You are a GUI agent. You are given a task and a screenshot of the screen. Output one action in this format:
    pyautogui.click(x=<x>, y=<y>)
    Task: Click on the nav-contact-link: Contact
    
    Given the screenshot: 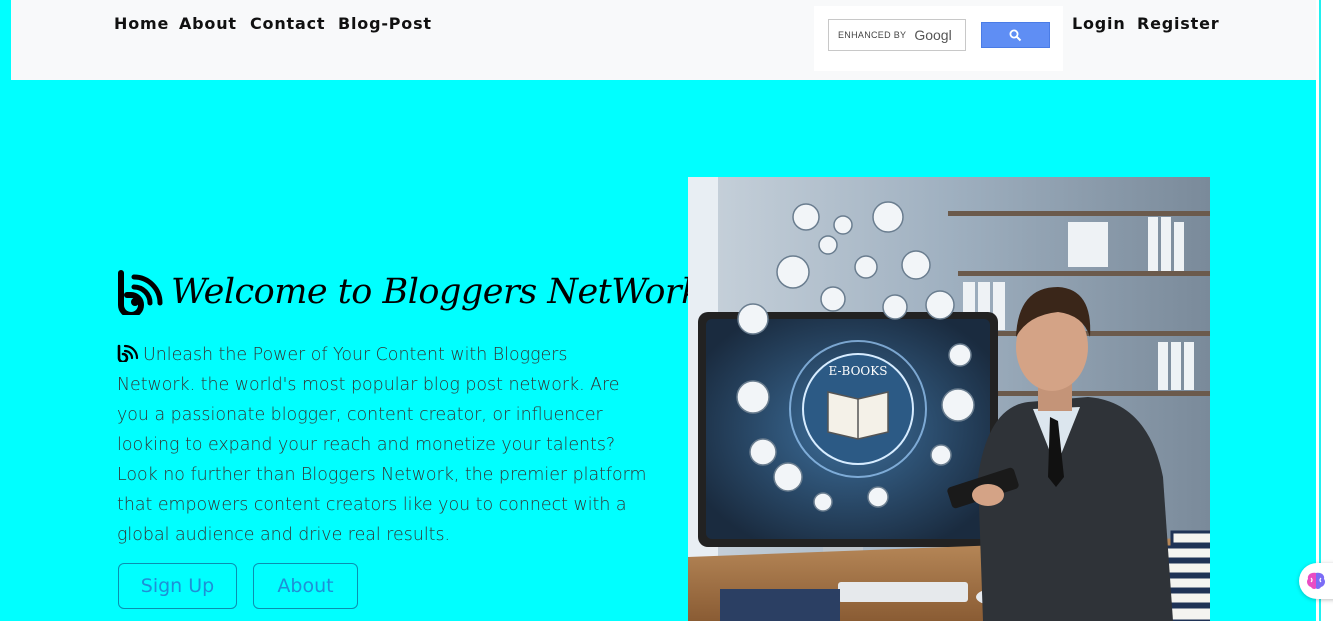 What is the action you would take?
    pyautogui.click(x=287, y=23)
    